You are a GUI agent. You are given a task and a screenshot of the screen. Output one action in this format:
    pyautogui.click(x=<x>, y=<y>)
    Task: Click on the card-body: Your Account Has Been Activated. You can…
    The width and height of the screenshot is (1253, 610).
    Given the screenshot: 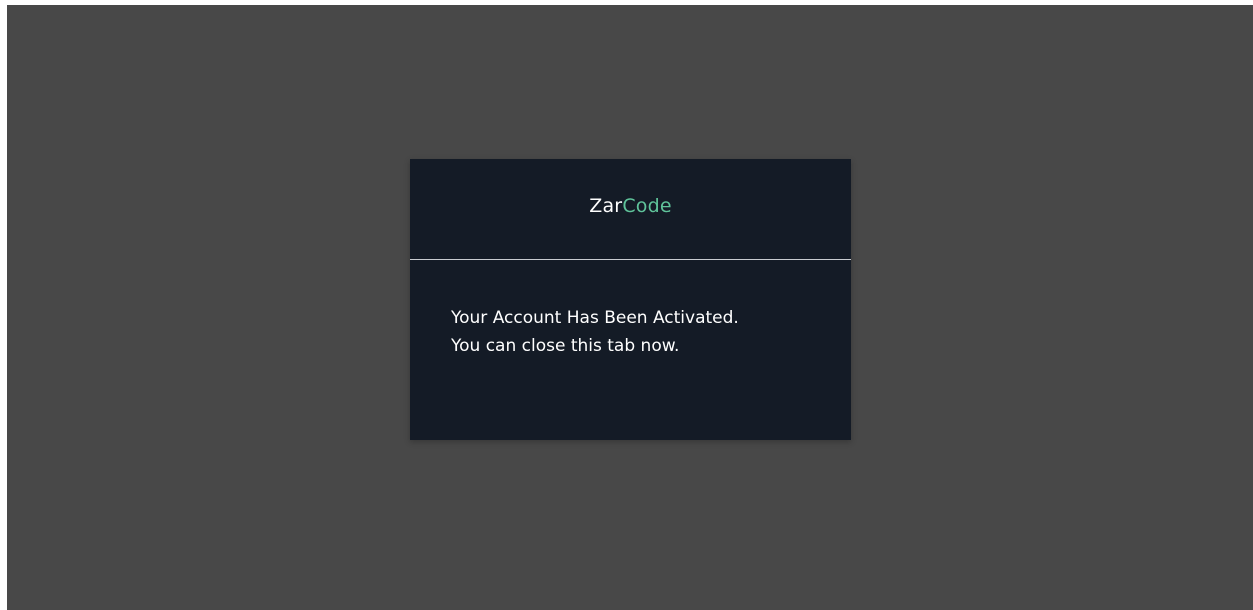 What is the action you would take?
    pyautogui.click(x=630, y=310)
    